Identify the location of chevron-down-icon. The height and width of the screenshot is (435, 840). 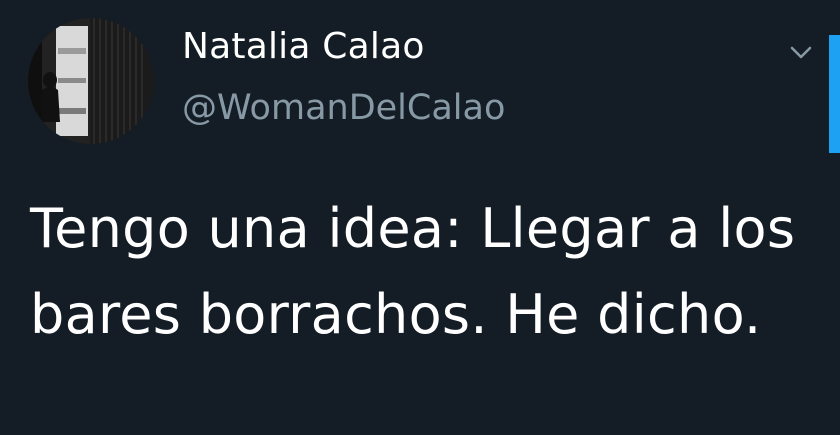
(801, 52).